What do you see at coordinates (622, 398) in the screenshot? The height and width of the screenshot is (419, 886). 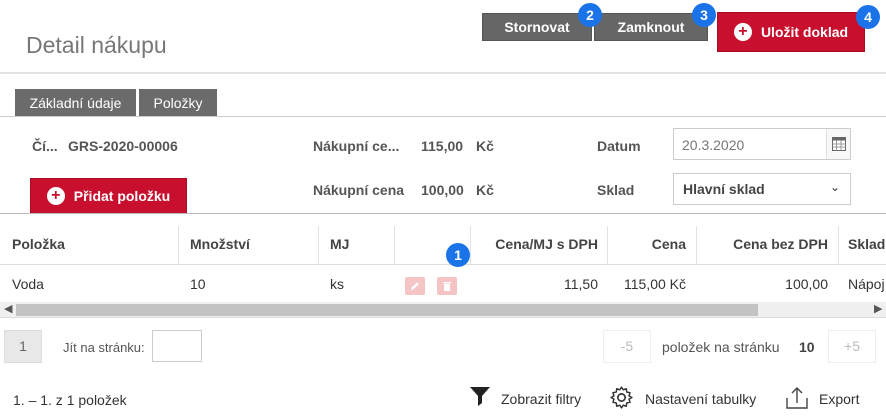 I see `gear-icon` at bounding box center [622, 398].